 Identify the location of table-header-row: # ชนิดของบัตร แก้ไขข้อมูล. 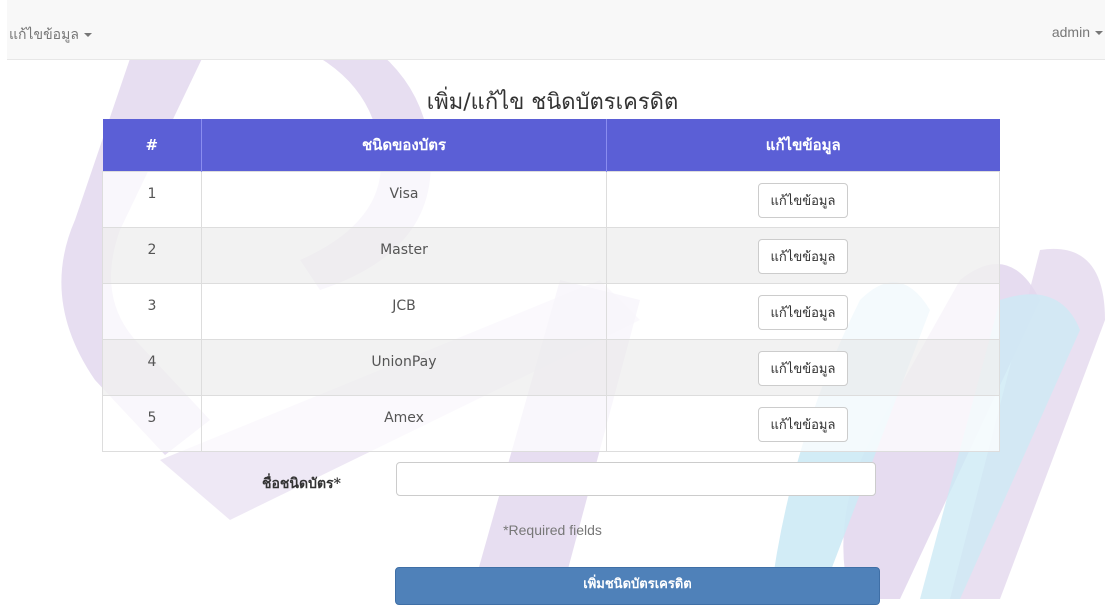
(551, 145).